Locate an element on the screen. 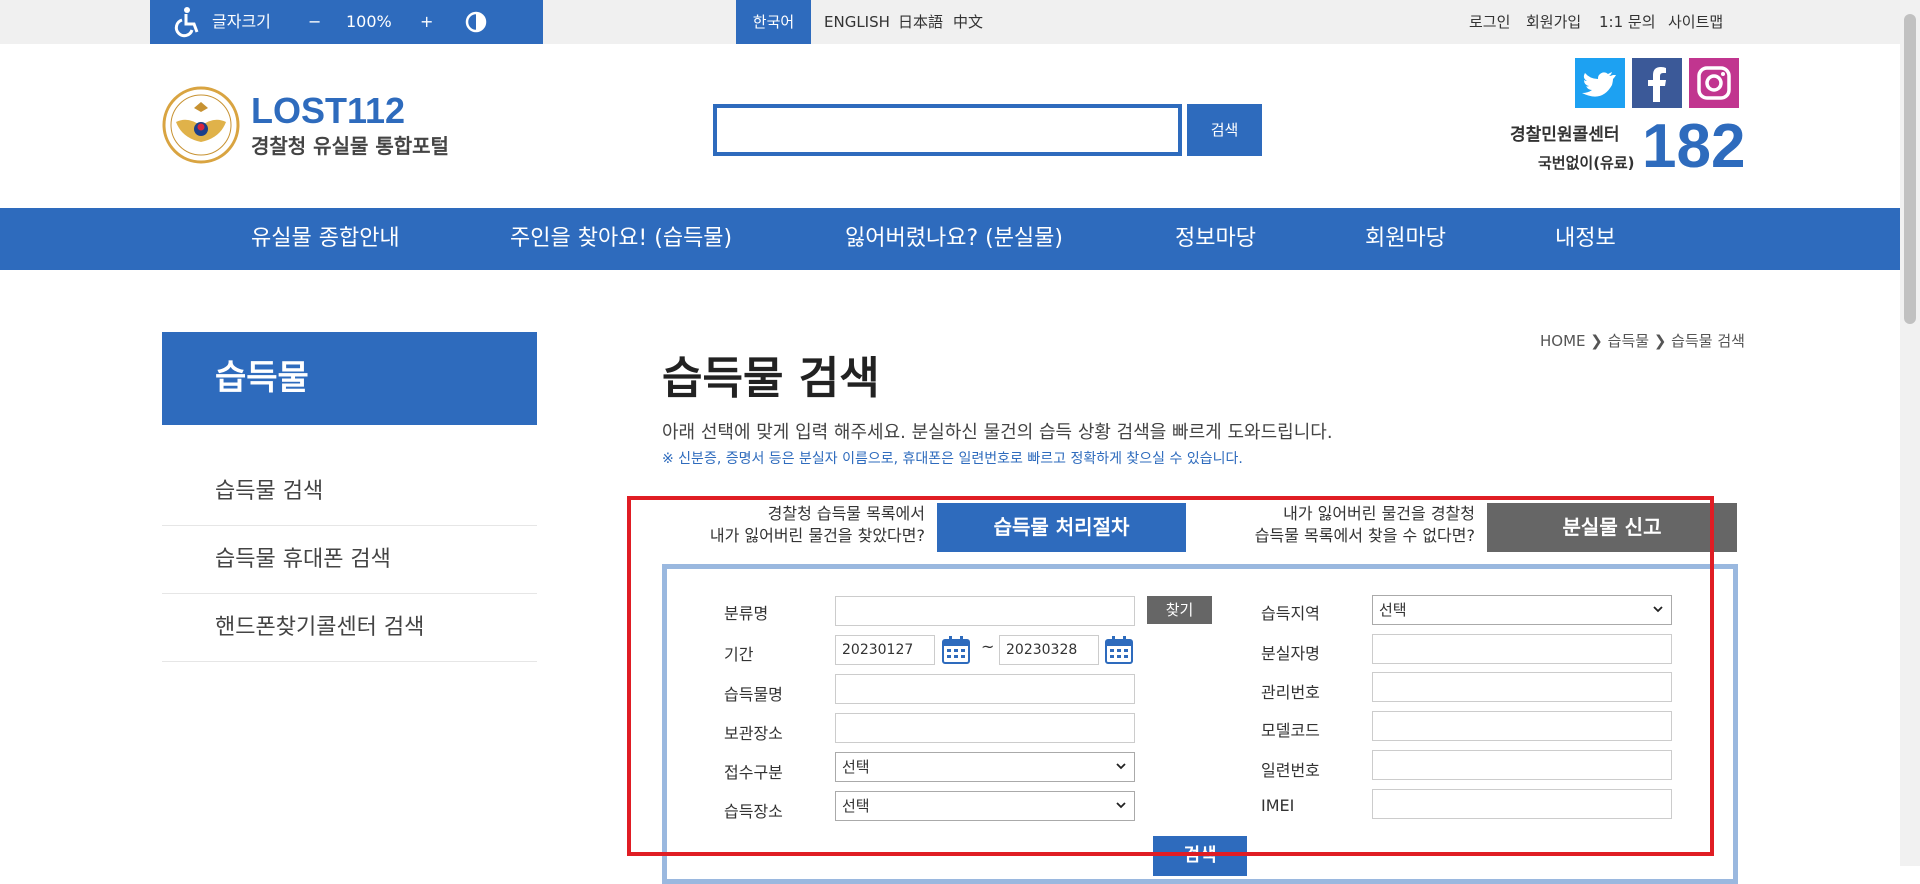 Image resolution: width=1920 pixels, height=884 pixels. call-center-label: 경찰민원콜센터 is located at coordinates (1565, 135).